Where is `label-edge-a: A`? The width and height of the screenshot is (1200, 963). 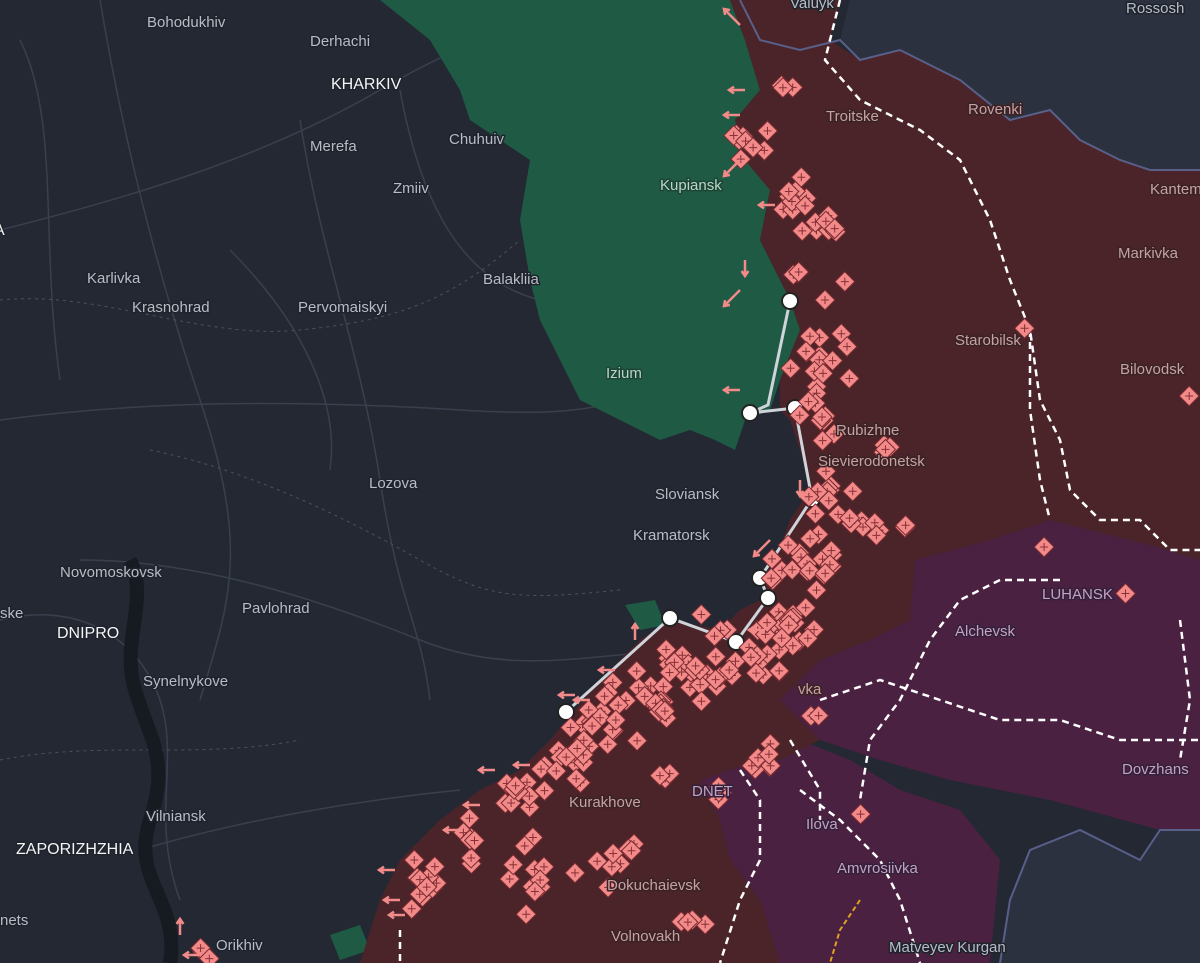 label-edge-a: A is located at coordinates (3, 231).